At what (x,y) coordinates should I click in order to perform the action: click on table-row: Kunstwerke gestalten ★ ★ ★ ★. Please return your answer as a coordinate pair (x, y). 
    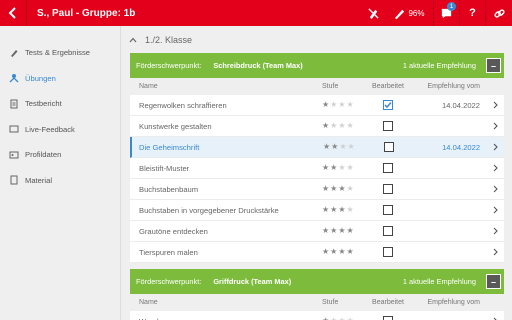
    Looking at the image, I should click on (317, 126).